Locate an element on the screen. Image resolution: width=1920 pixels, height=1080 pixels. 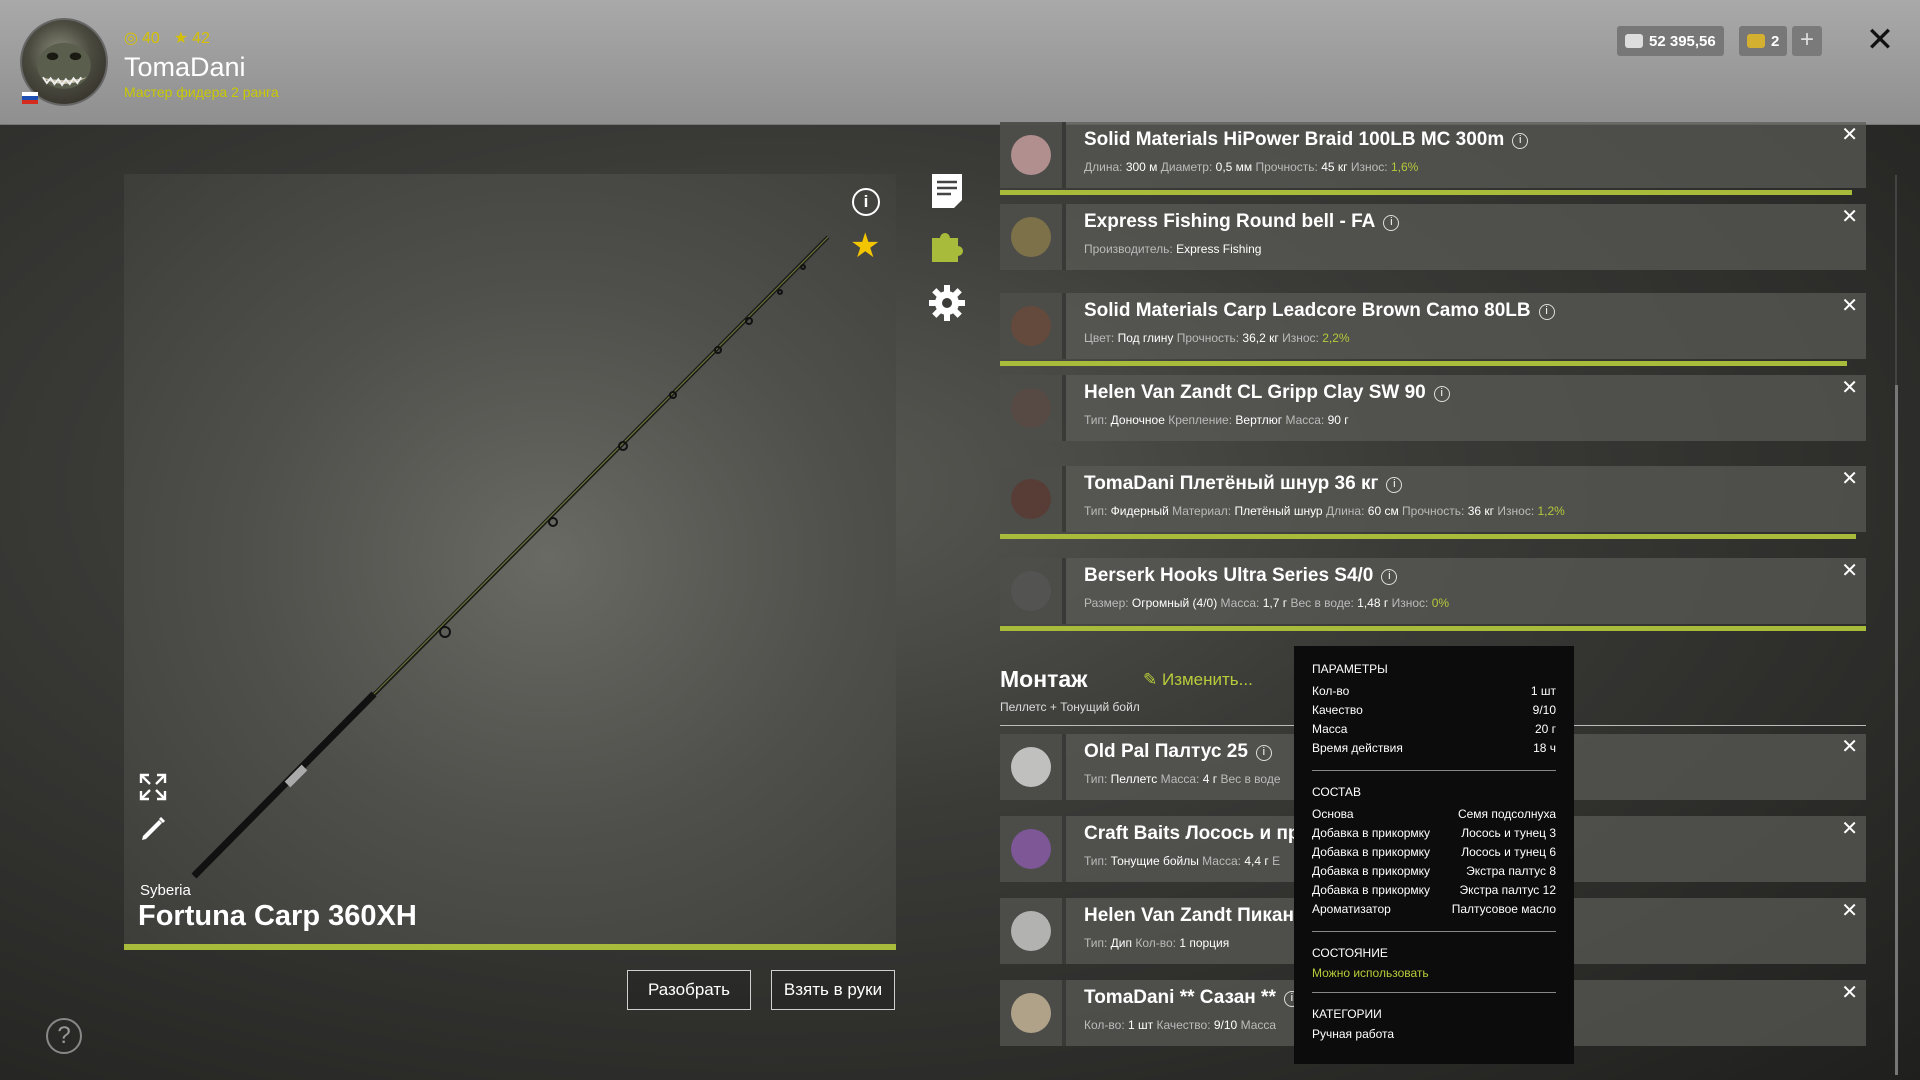
tooltip-key: Ароматизатор is located at coordinates (1351, 909).